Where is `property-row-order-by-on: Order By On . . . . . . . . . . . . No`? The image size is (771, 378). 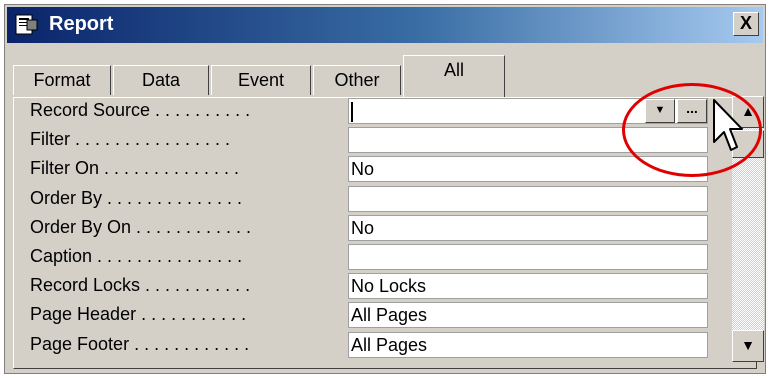
property-row-order-by-on: Order By On . . . . . . . . . . . . No is located at coordinates (361, 227).